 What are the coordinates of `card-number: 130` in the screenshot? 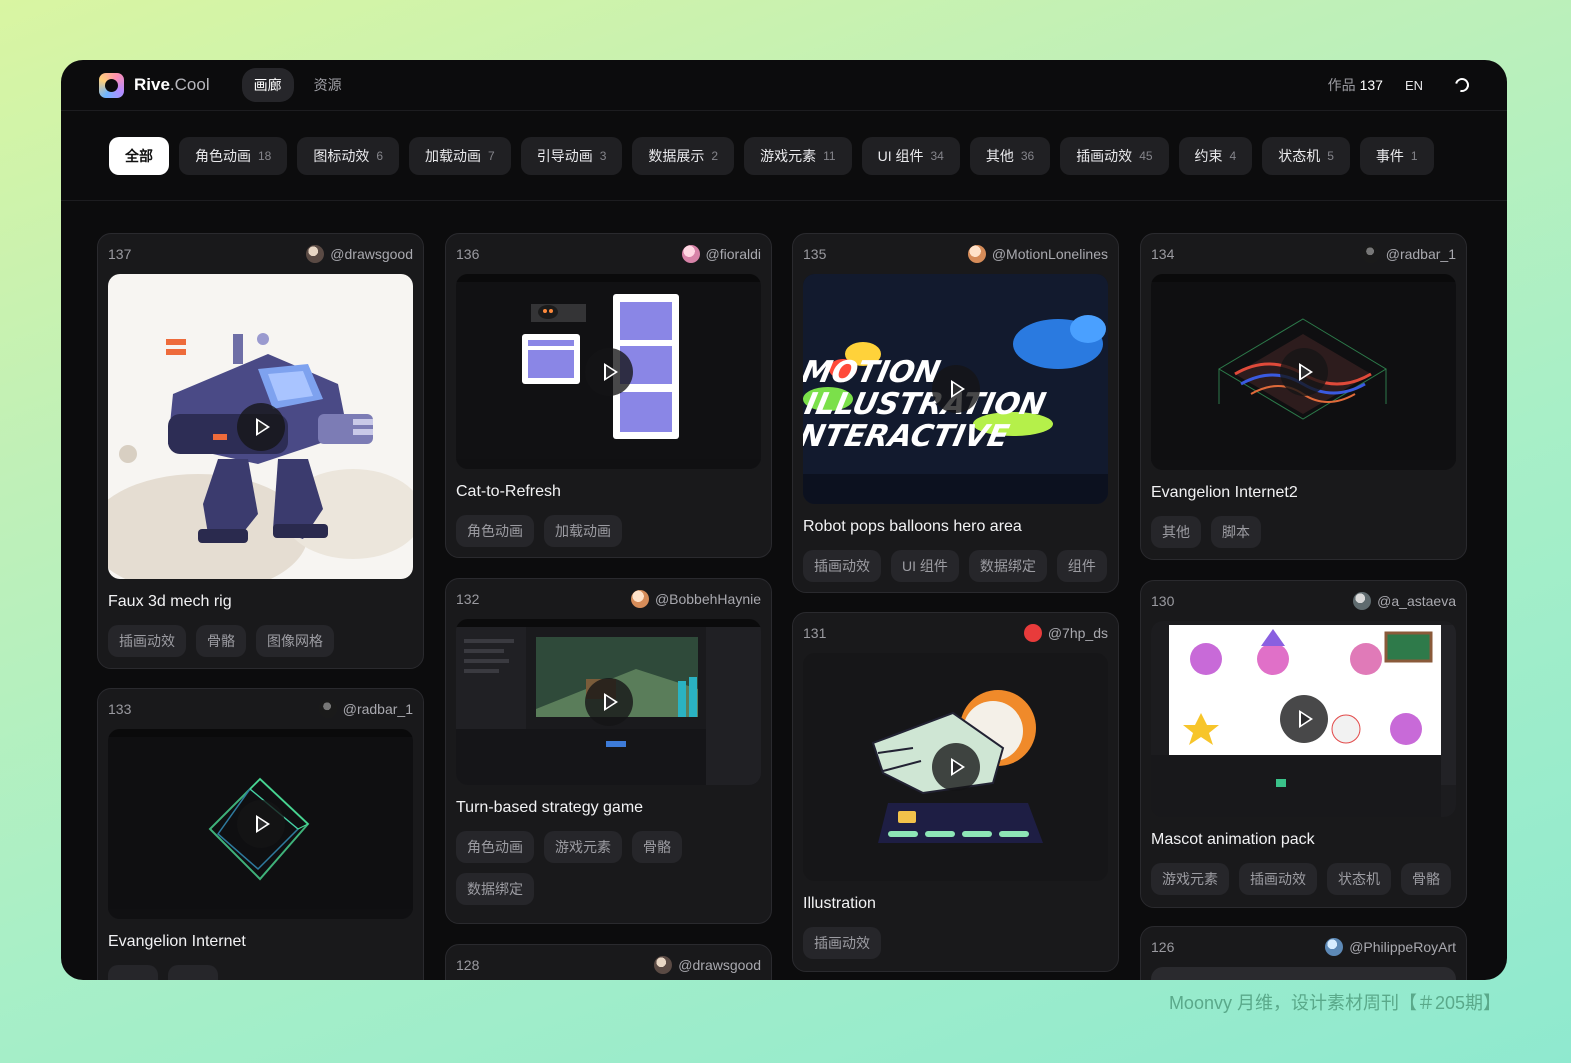 It's located at (1163, 601).